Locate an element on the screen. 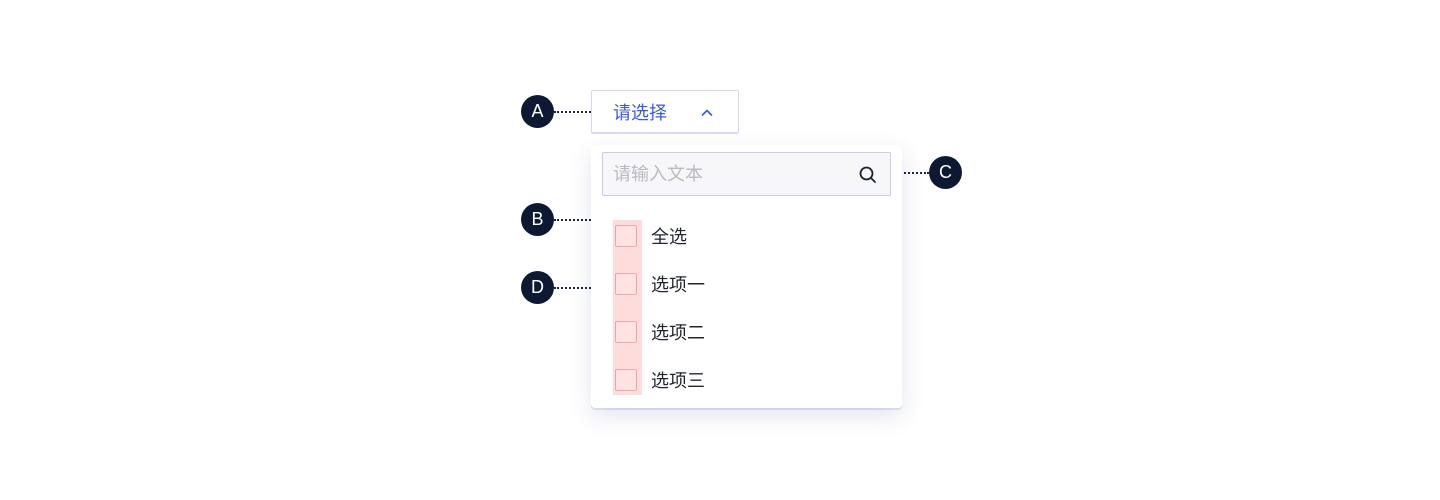  dropdown-panel: 全选 选项一 选项二 选项三 is located at coordinates (746, 276).